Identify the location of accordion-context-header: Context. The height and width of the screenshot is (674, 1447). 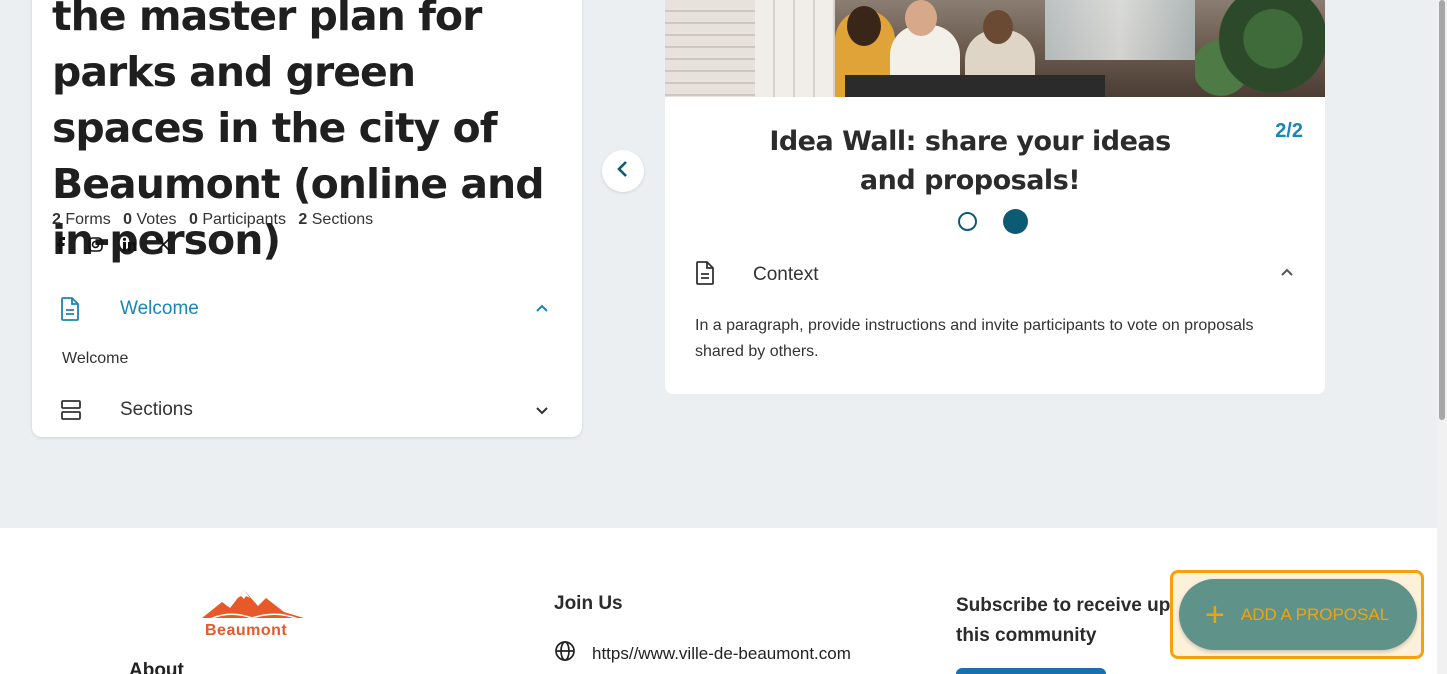
(995, 275).